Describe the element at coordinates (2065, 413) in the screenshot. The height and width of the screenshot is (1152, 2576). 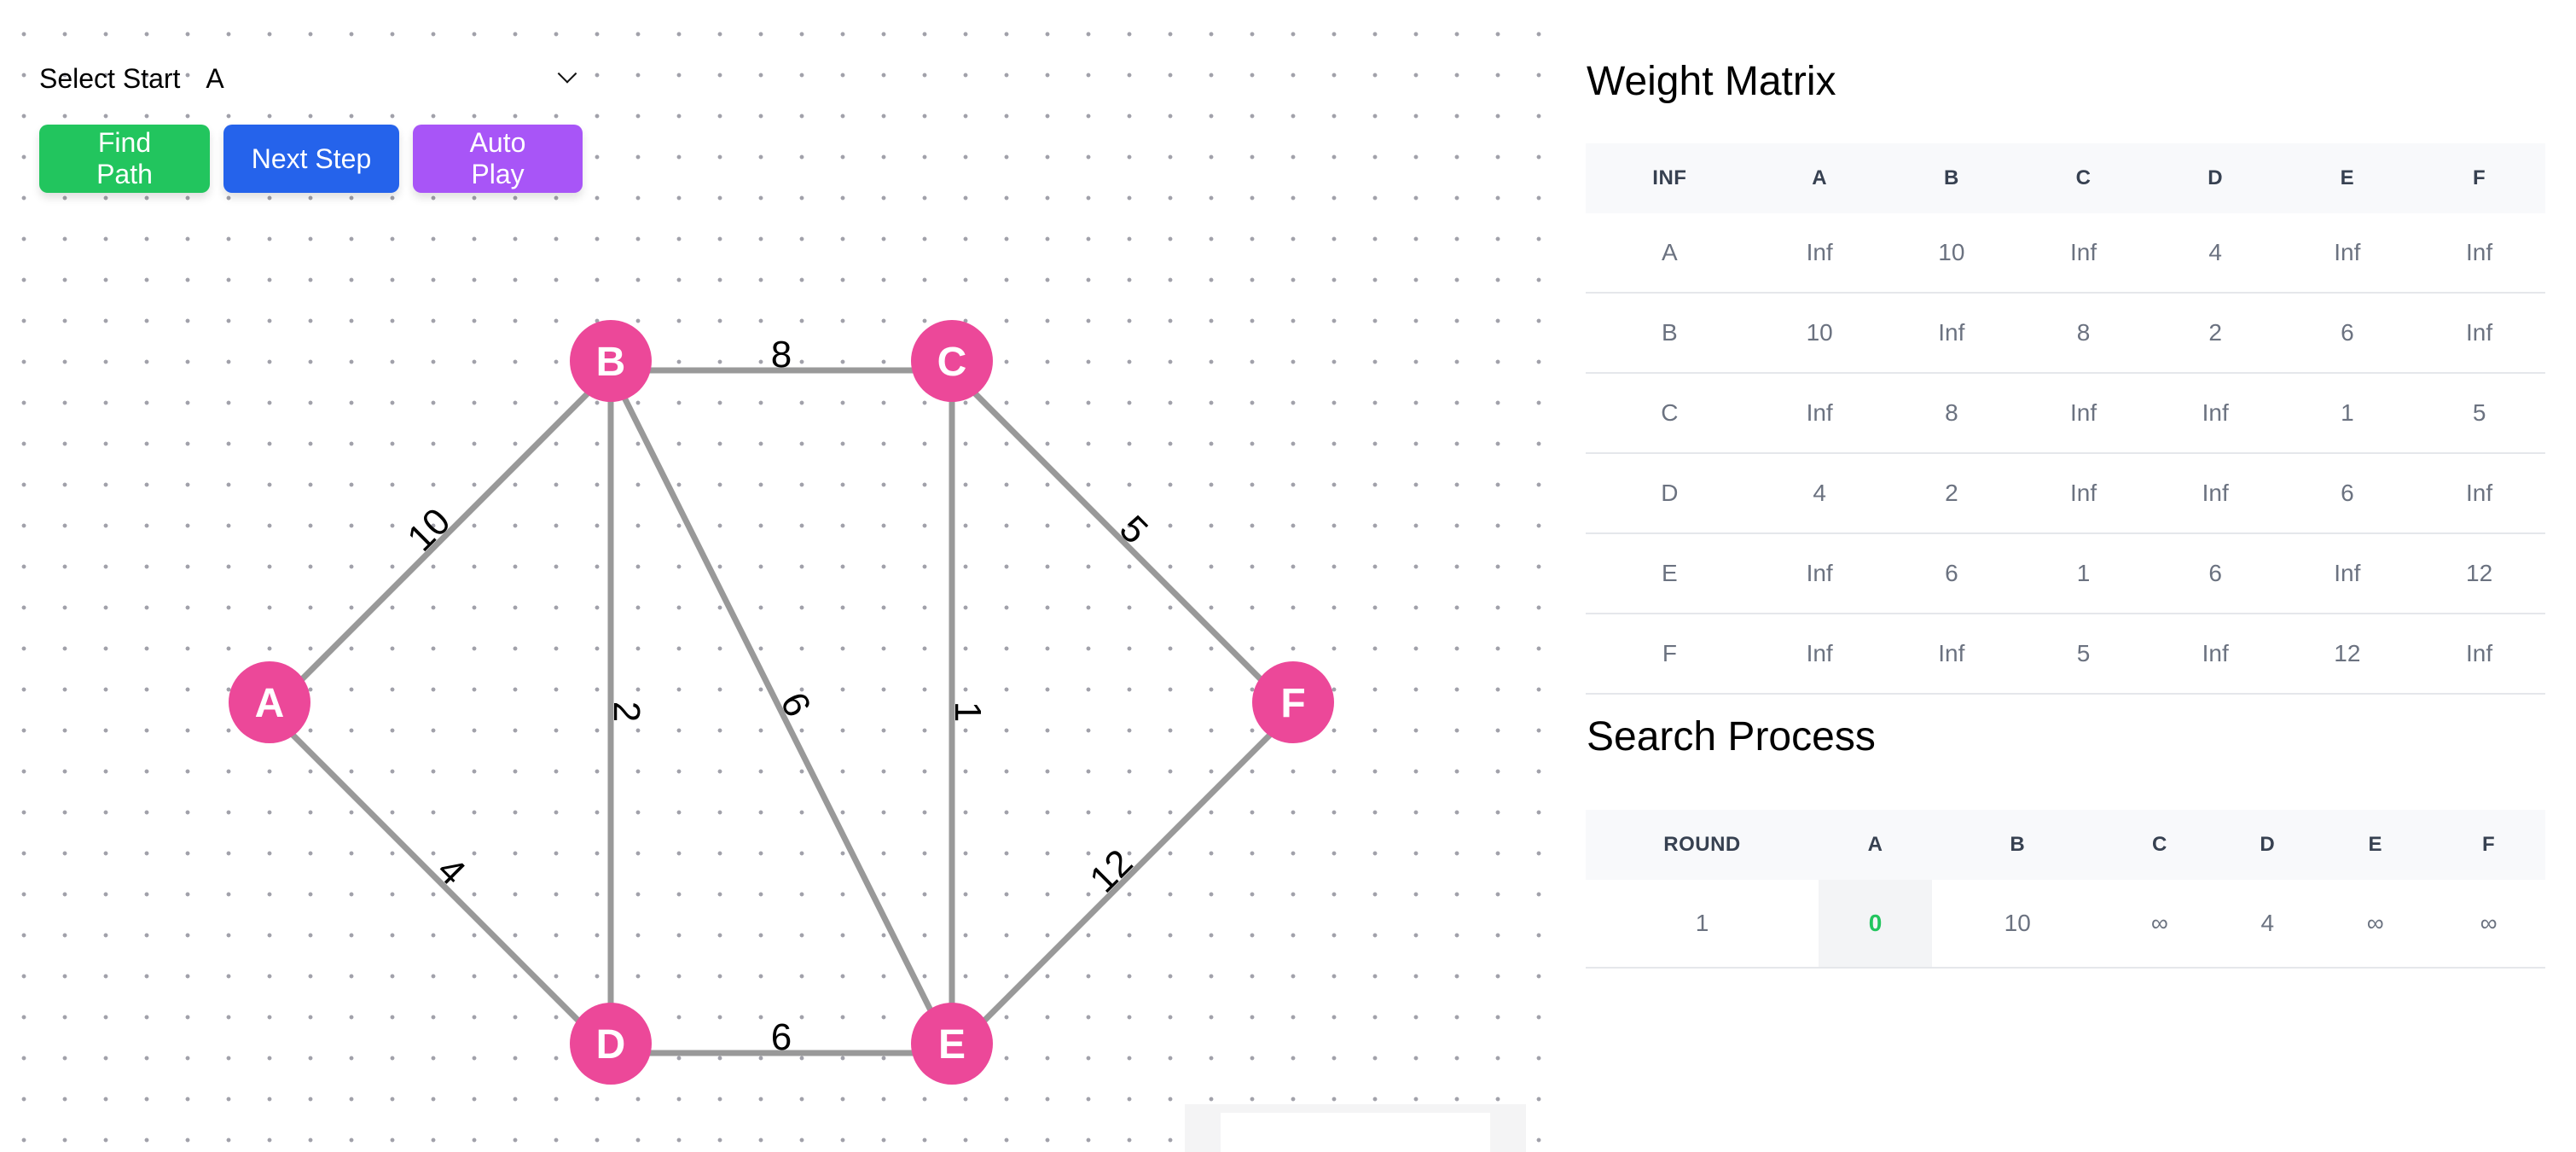
I see `weight-matrix-row: C Inf 8 Inf Inf 1 5` at that location.